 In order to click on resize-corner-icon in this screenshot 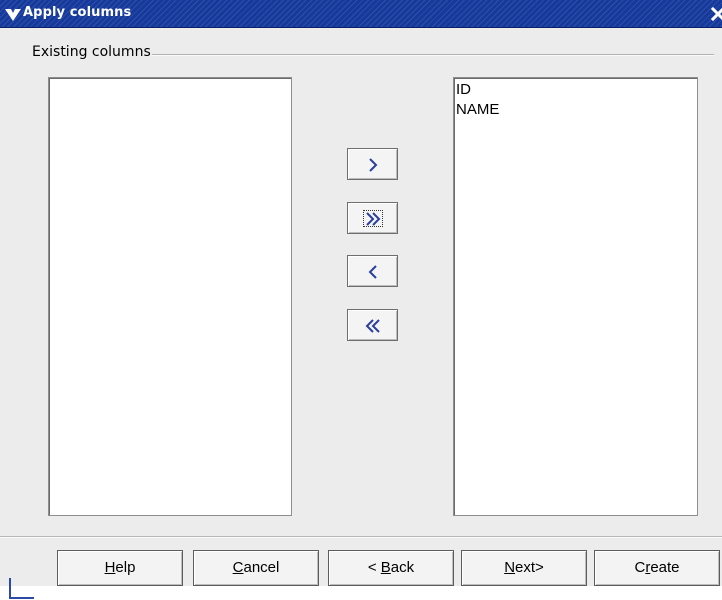, I will do `click(21, 588)`.